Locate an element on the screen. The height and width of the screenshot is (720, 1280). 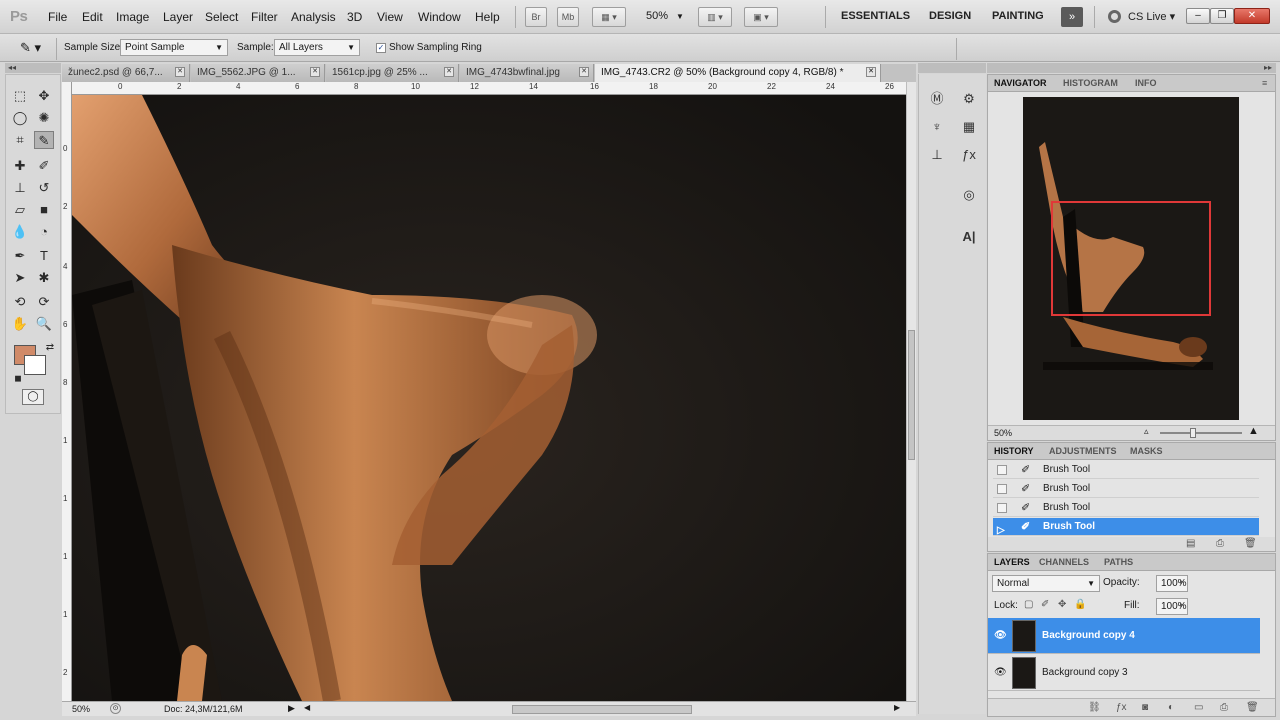
tab-img-4743bwfinal: IMG_4743bwfinal.jpg ✕ is located at coordinates (527, 73).